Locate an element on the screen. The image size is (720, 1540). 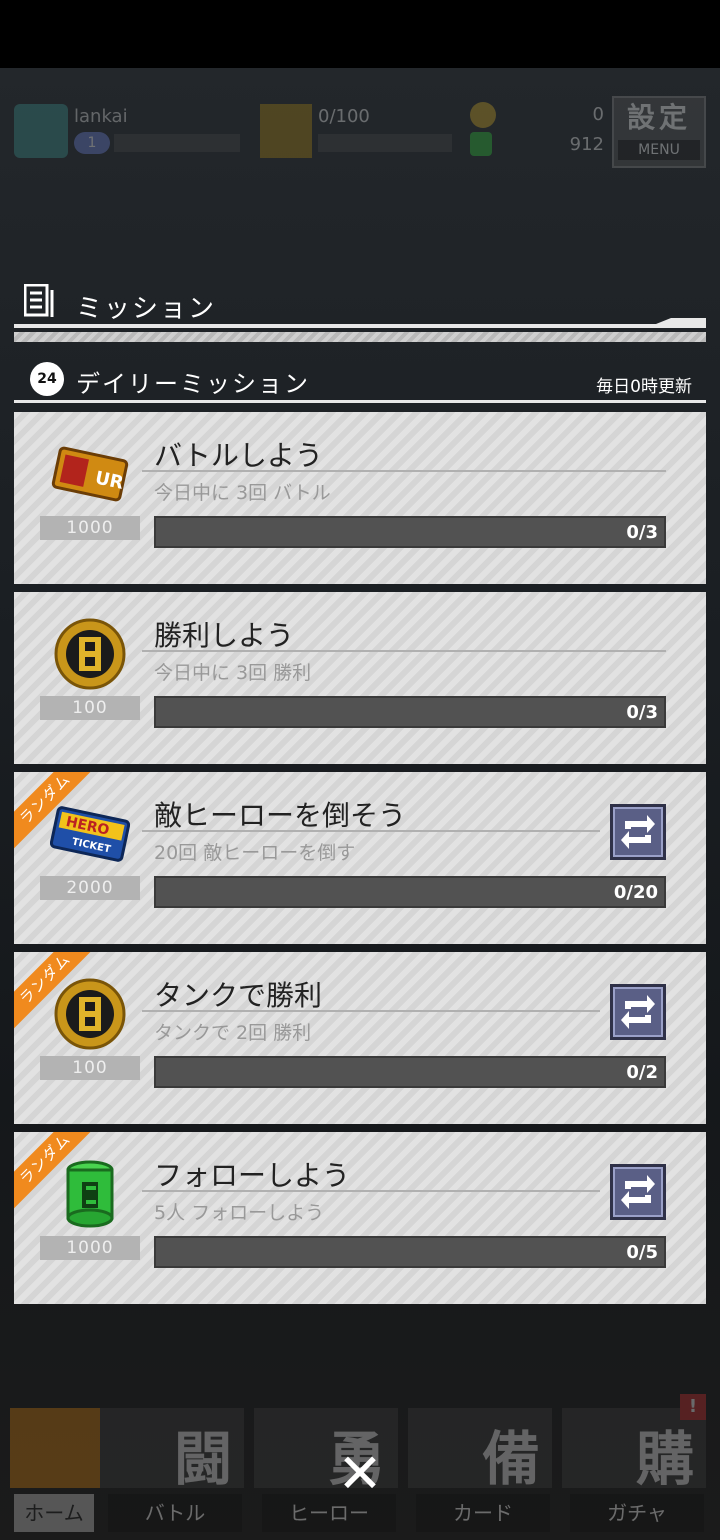
menu-label: MENU is located at coordinates (659, 150).